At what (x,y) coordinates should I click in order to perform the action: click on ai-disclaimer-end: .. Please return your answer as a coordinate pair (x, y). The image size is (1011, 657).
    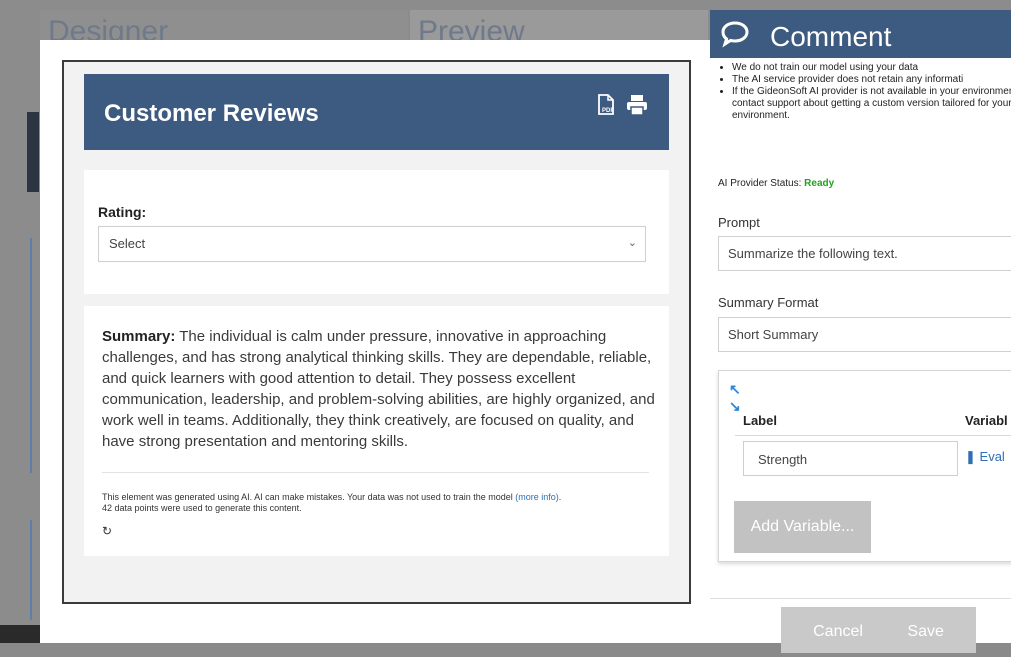
    Looking at the image, I should click on (560, 497).